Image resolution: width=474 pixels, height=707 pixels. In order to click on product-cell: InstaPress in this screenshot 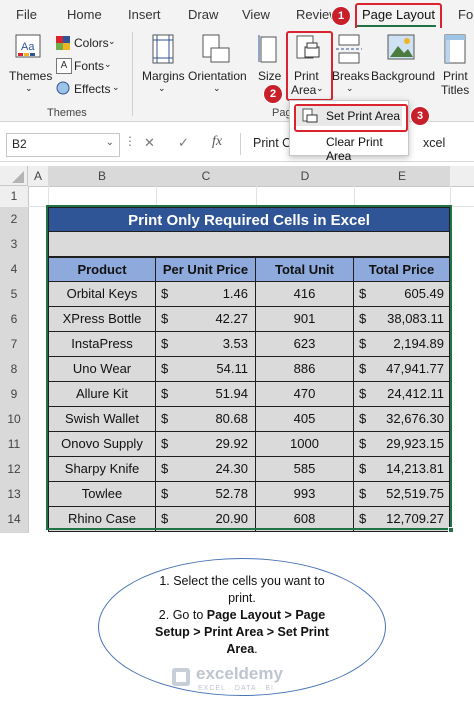, I will do `click(102, 344)`.